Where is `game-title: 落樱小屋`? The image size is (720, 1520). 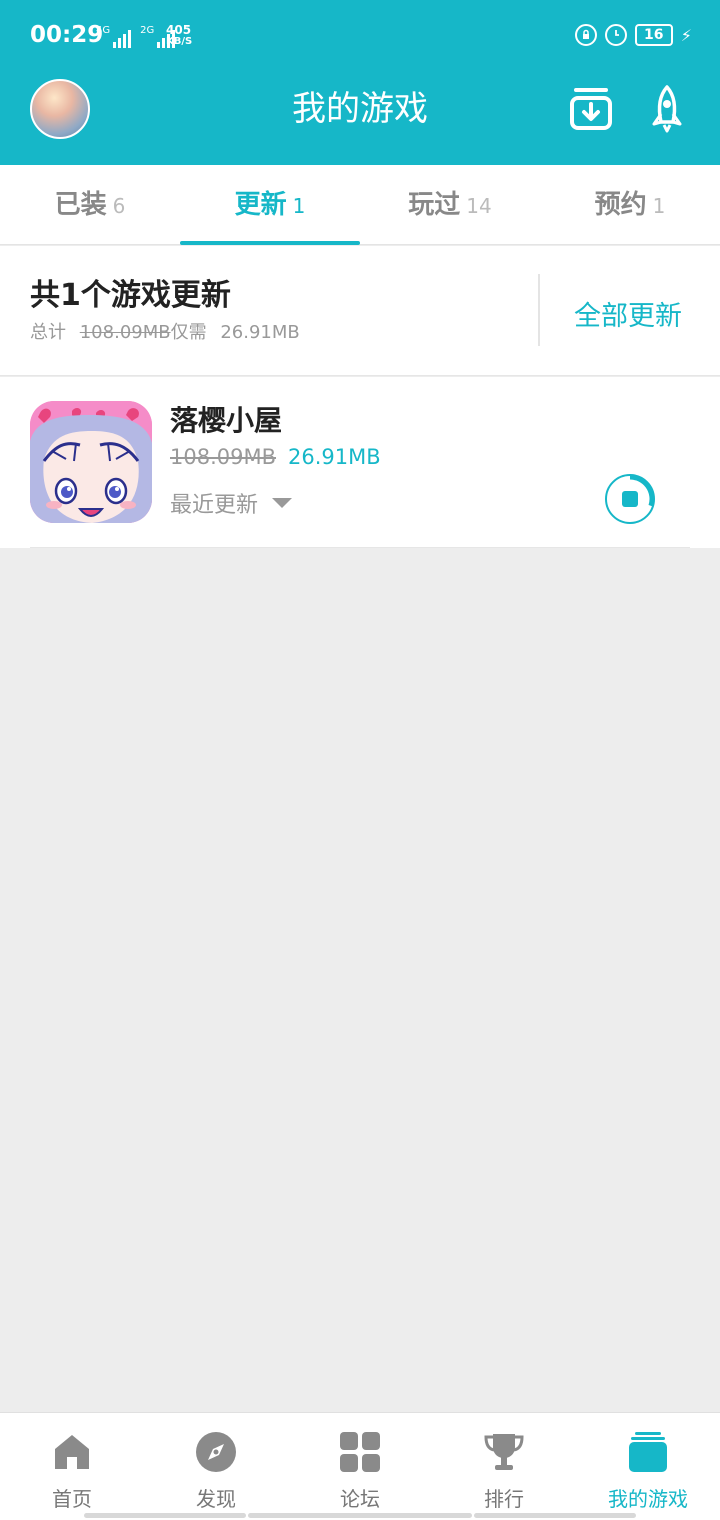 game-title: 落樱小屋 is located at coordinates (226, 420).